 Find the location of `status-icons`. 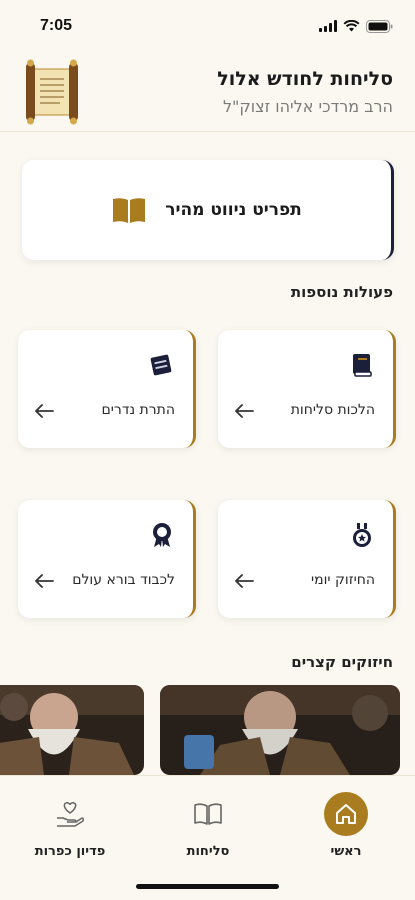

status-icons is located at coordinates (356, 26).